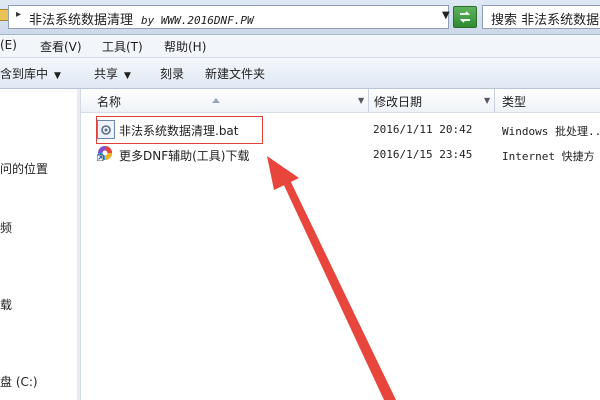 Image resolution: width=600 pixels, height=400 pixels. I want to click on nav-item-drive-c: 盘 (C:), so click(19, 381).